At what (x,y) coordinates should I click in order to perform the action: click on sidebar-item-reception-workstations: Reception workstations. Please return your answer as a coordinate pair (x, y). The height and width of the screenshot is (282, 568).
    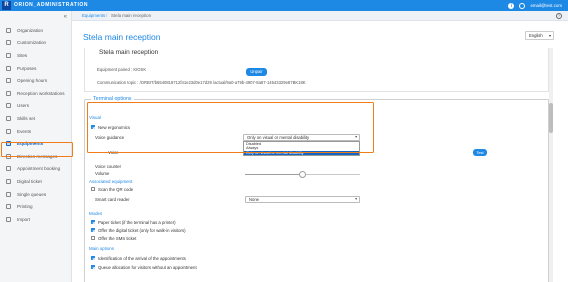
    Looking at the image, I should click on (36, 93).